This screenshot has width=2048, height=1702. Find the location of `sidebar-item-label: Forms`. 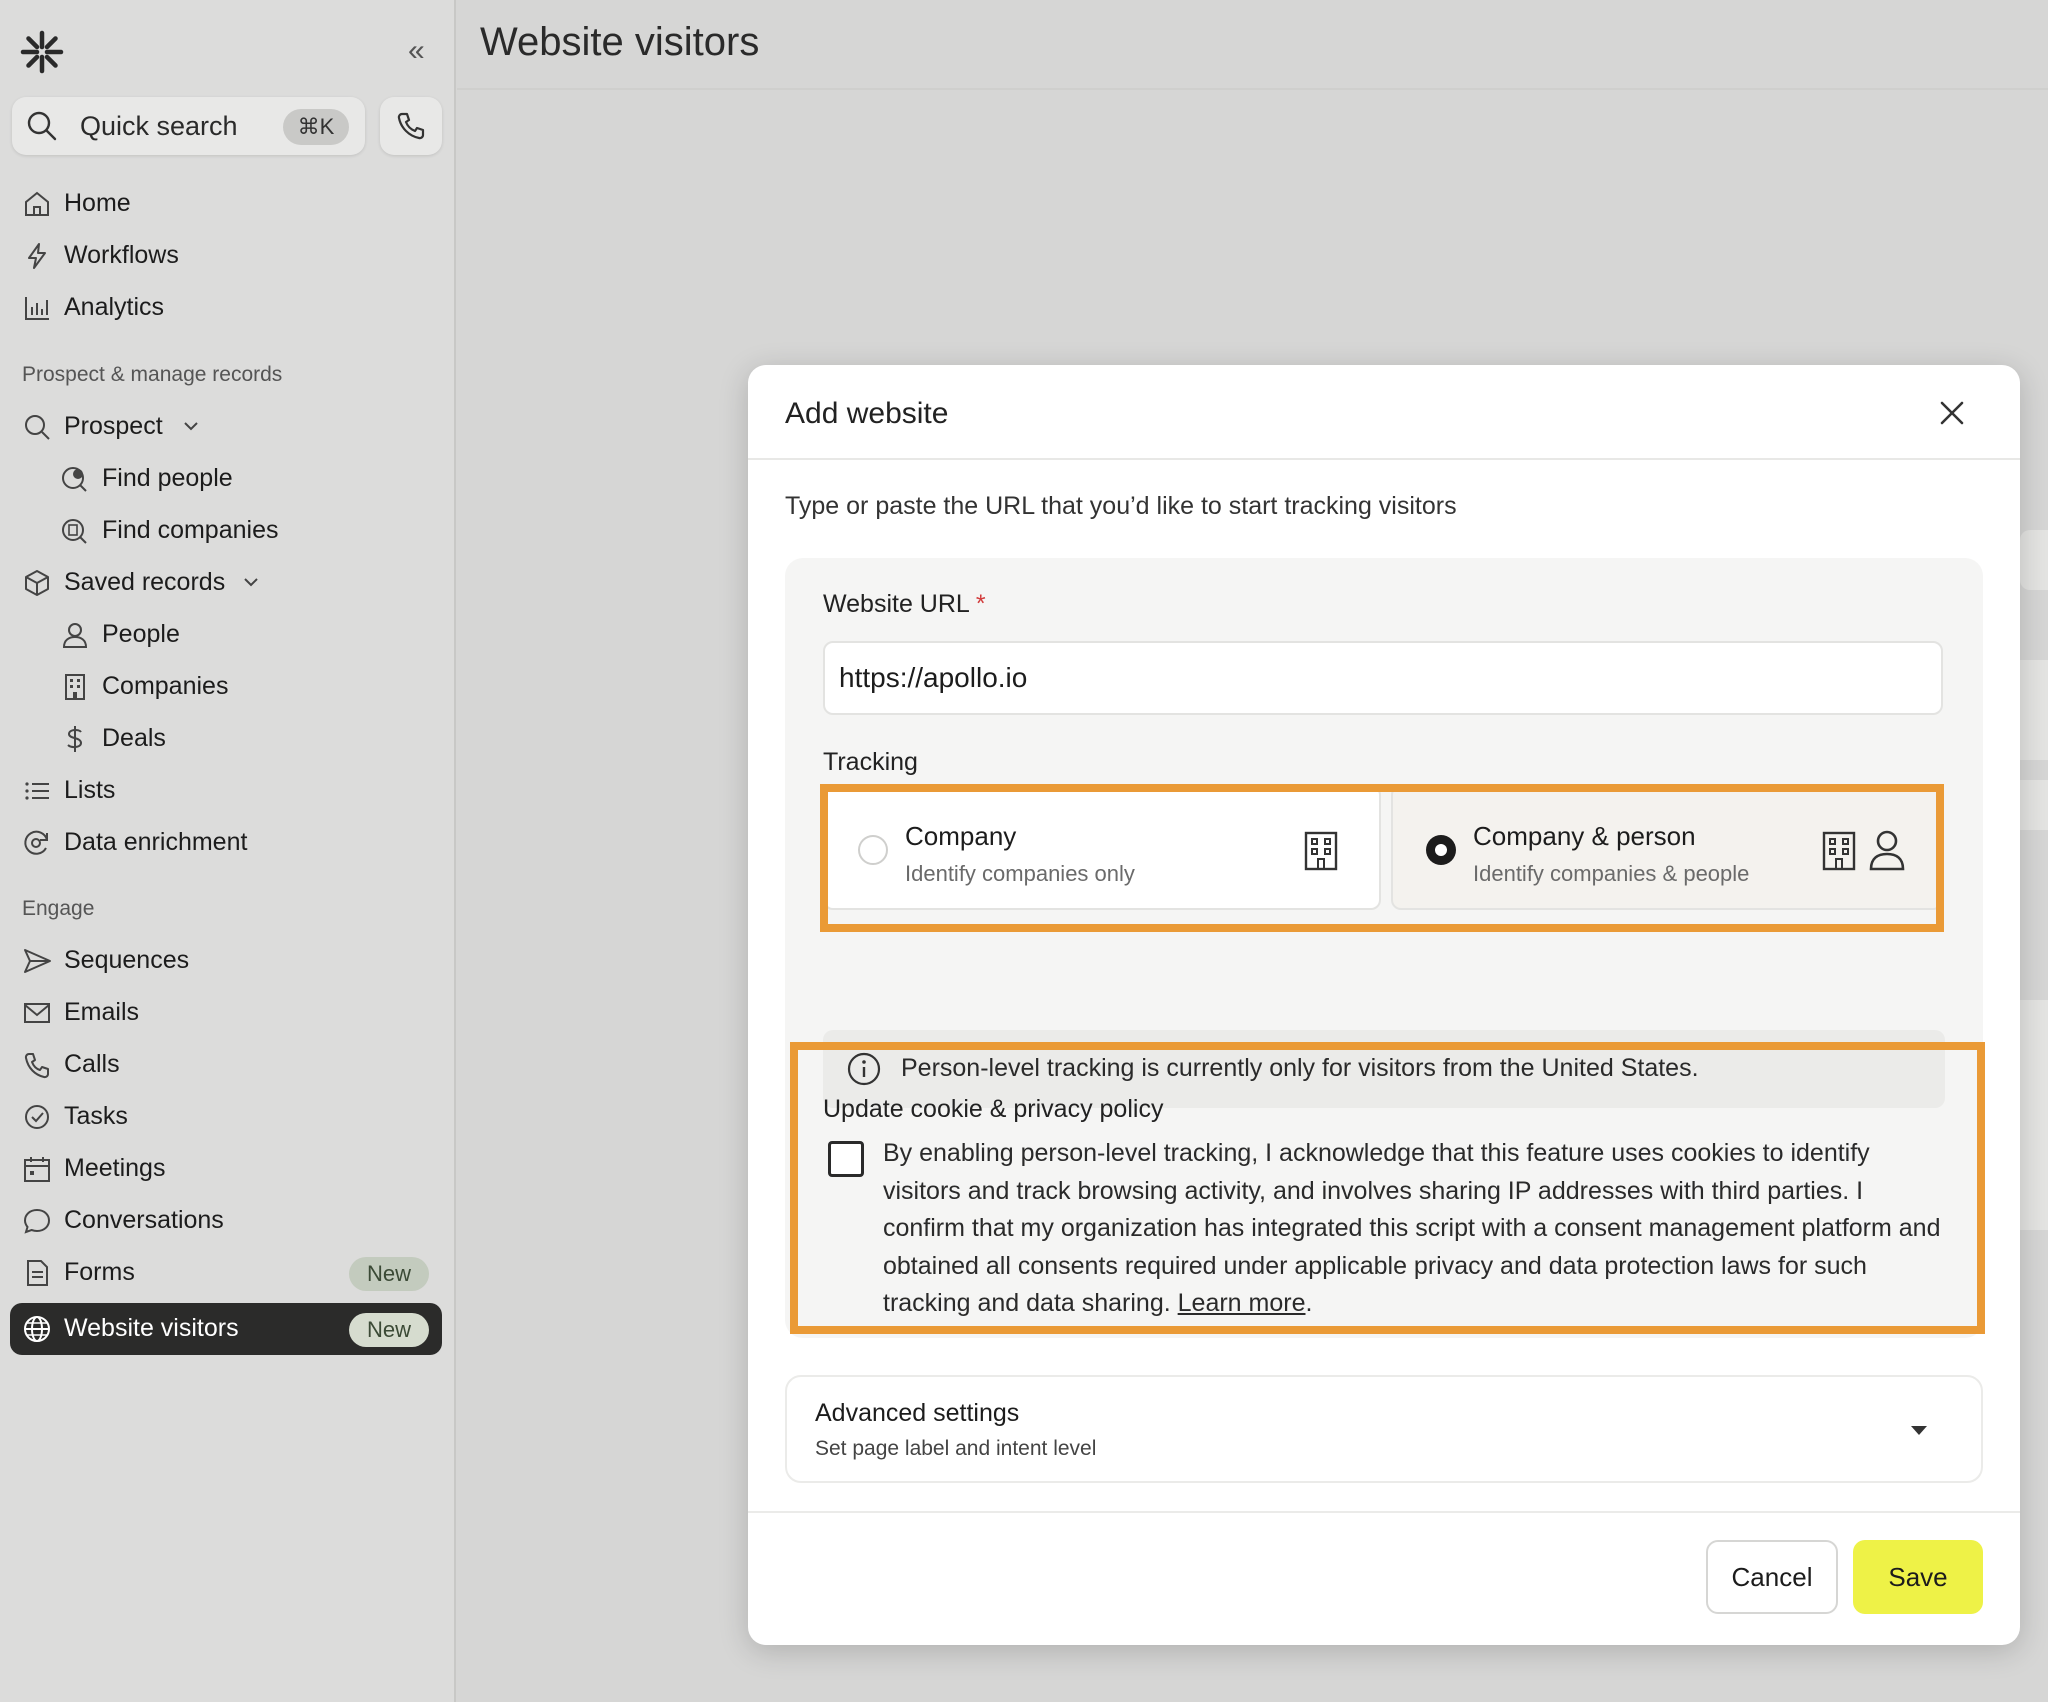

sidebar-item-label: Forms is located at coordinates (99, 1272).